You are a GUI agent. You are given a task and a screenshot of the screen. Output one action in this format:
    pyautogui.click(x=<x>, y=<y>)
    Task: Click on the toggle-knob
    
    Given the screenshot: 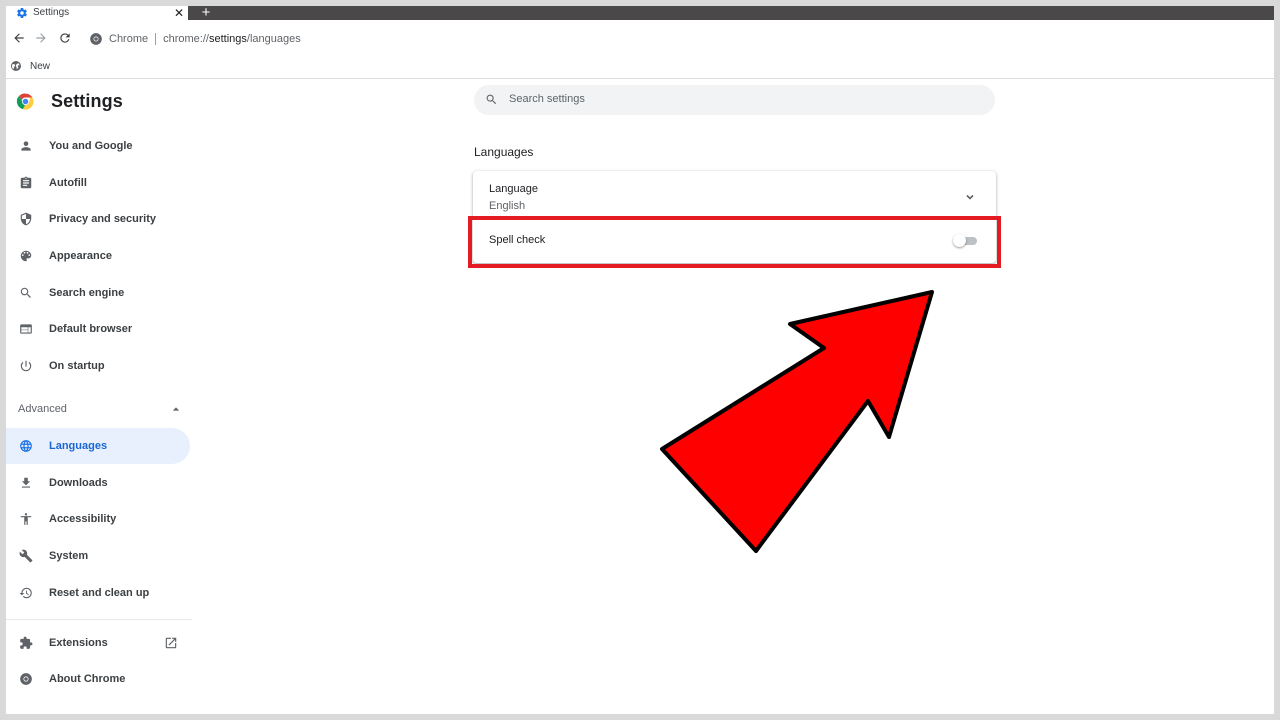 What is the action you would take?
    pyautogui.click(x=959, y=240)
    